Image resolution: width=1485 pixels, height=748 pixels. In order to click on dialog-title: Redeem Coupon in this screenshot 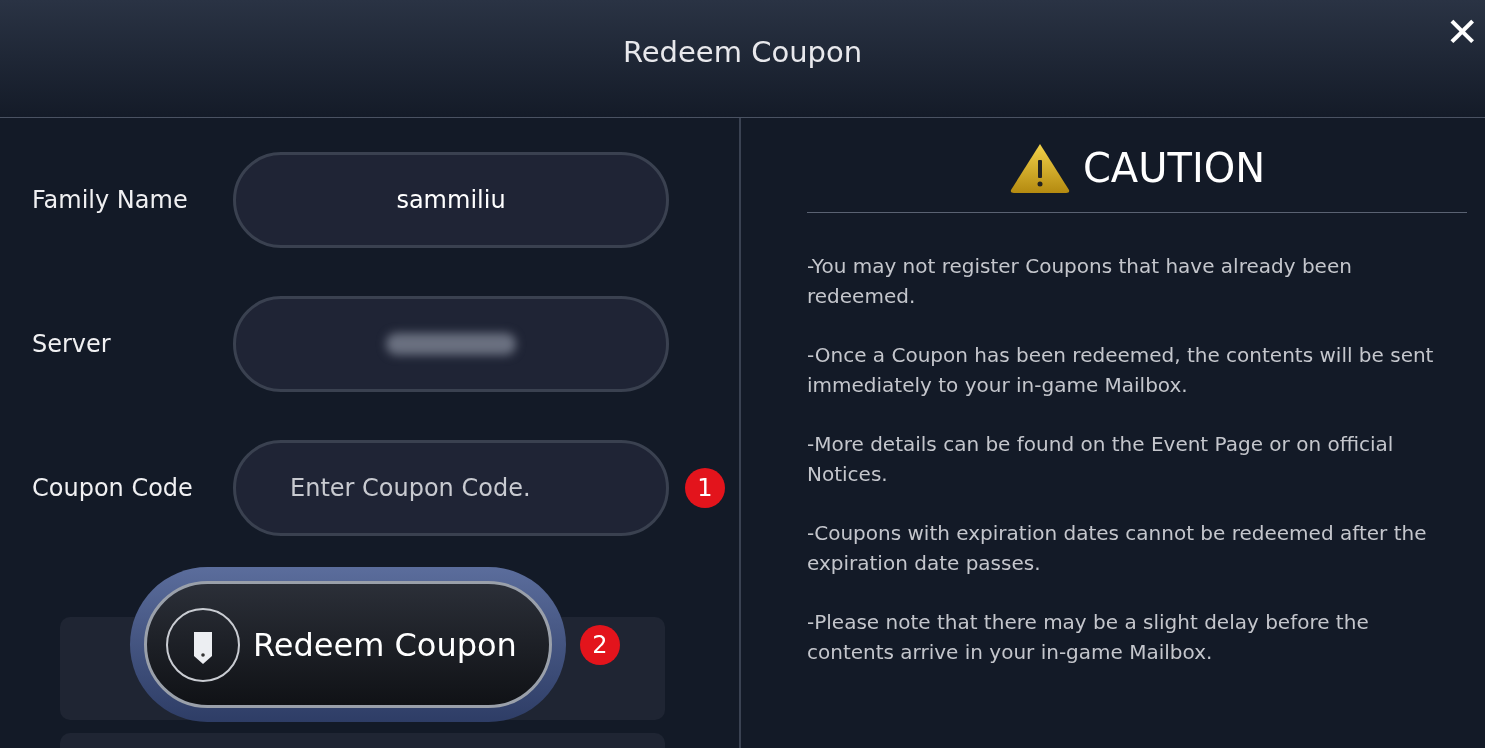, I will do `click(742, 52)`.